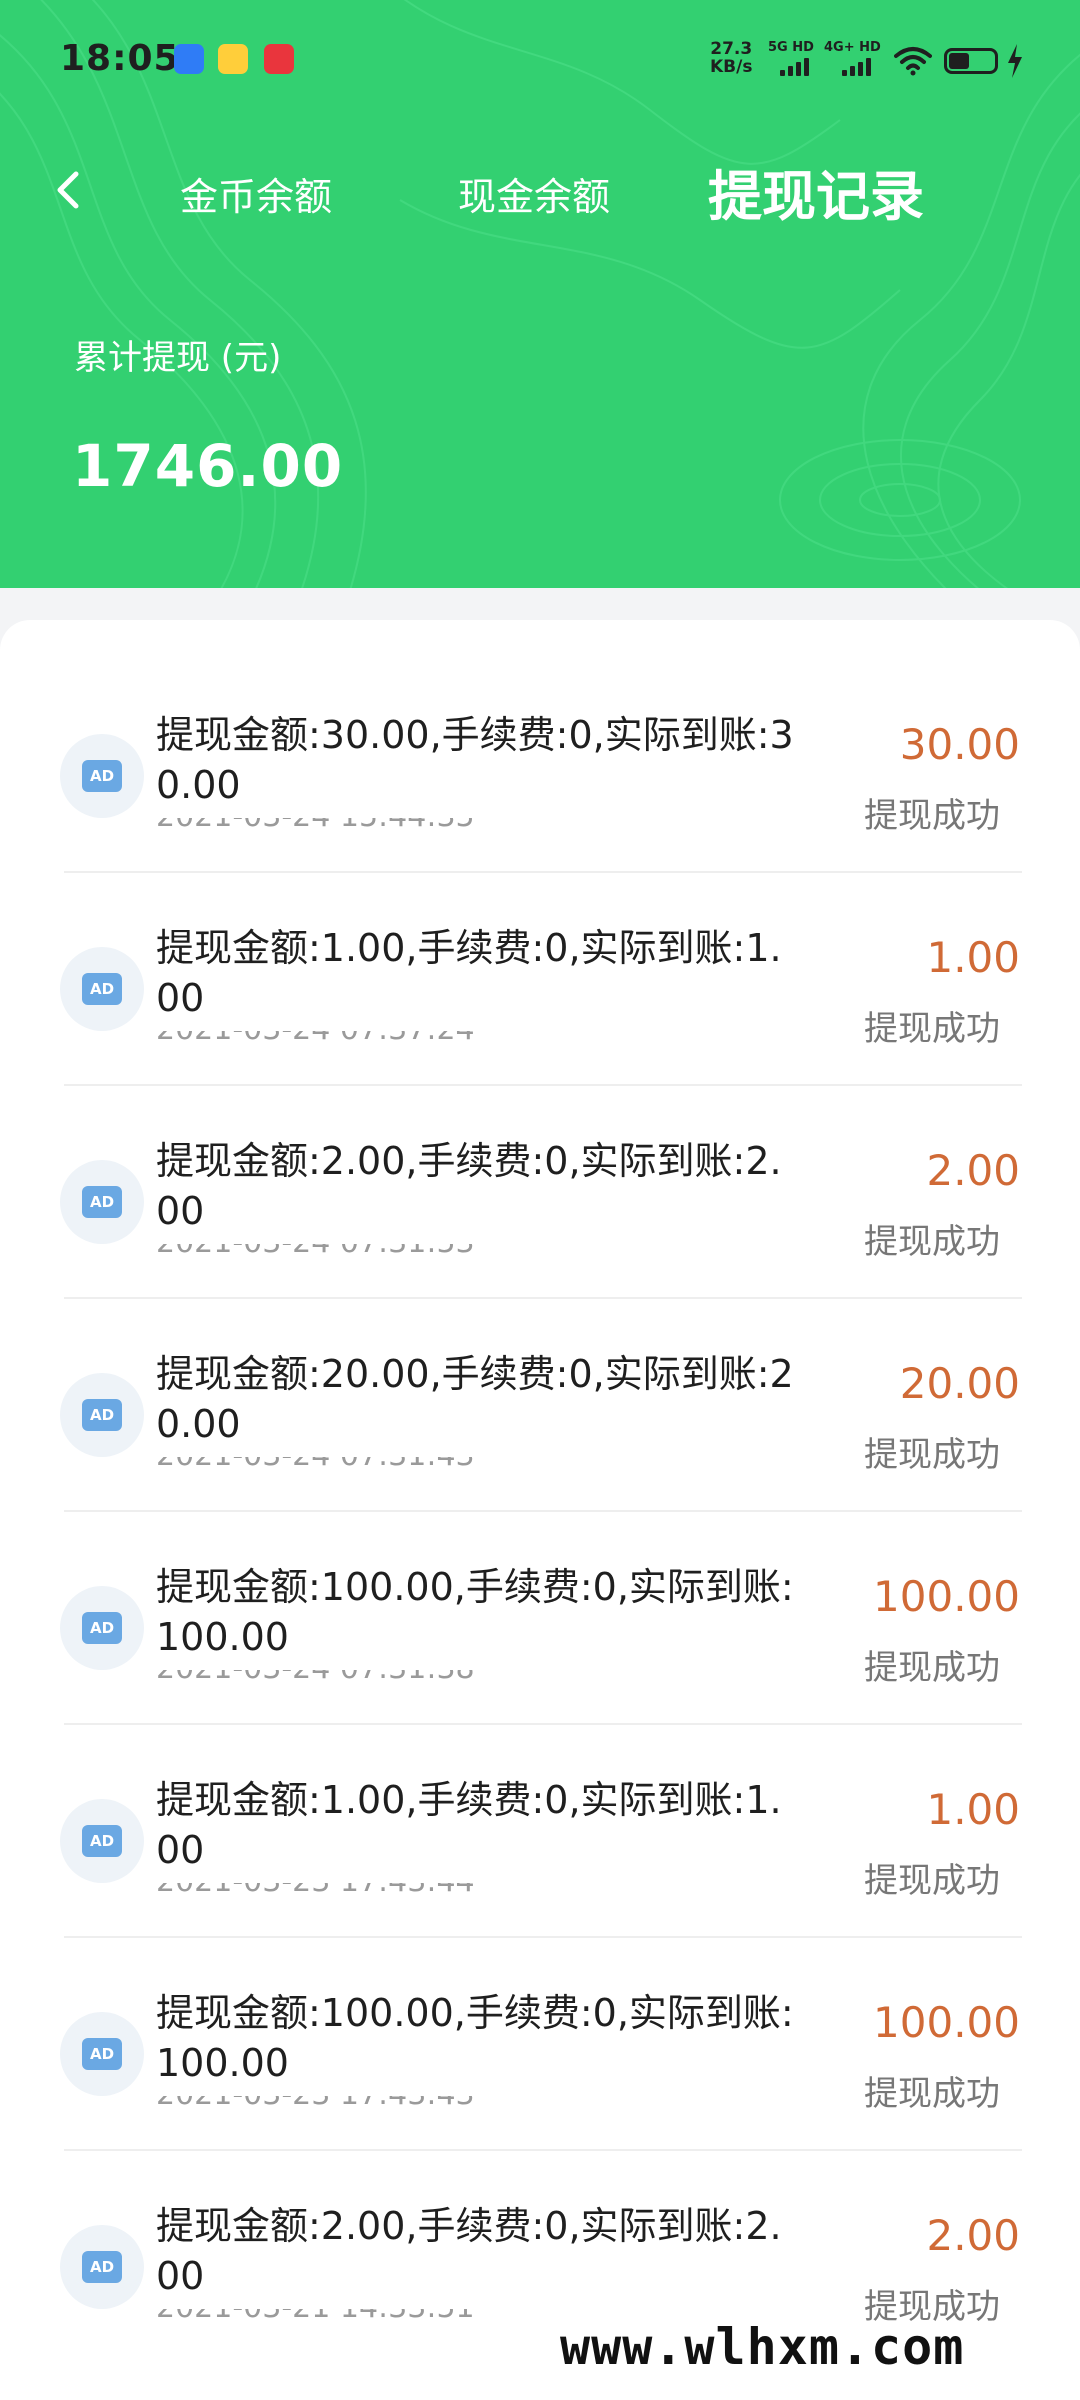 Image resolution: width=1080 pixels, height=2400 pixels. What do you see at coordinates (971, 61) in the screenshot?
I see `battery-icon` at bounding box center [971, 61].